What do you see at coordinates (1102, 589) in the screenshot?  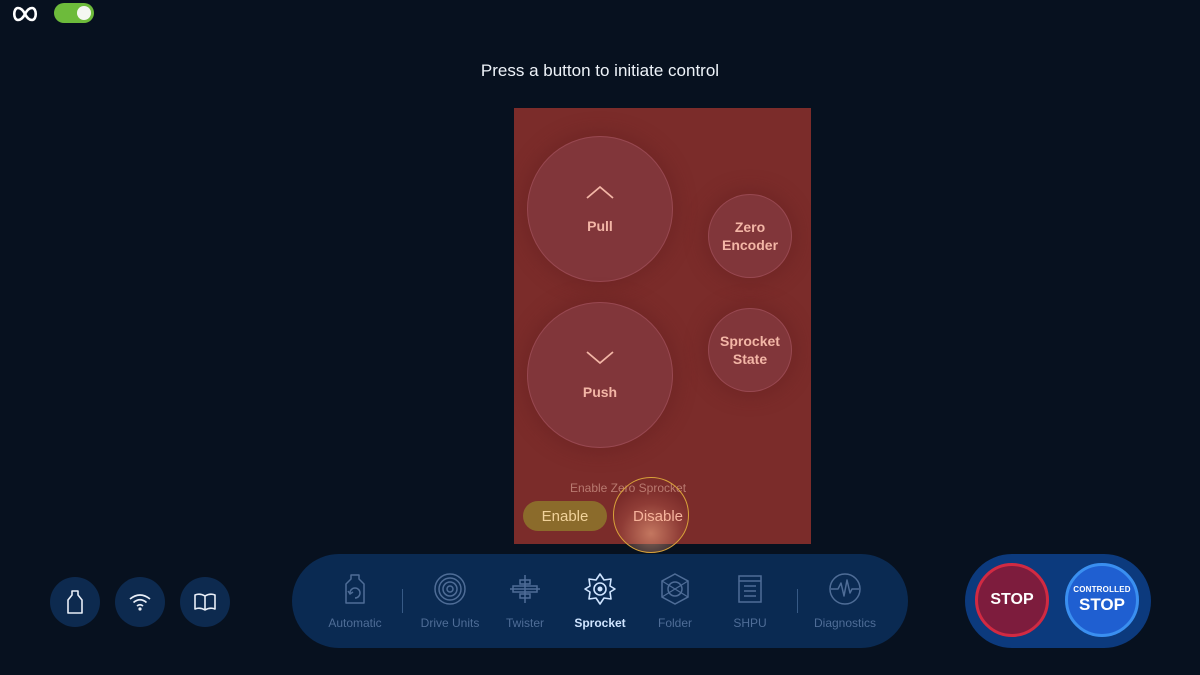 I see `controlled-label: CONTROLLED` at bounding box center [1102, 589].